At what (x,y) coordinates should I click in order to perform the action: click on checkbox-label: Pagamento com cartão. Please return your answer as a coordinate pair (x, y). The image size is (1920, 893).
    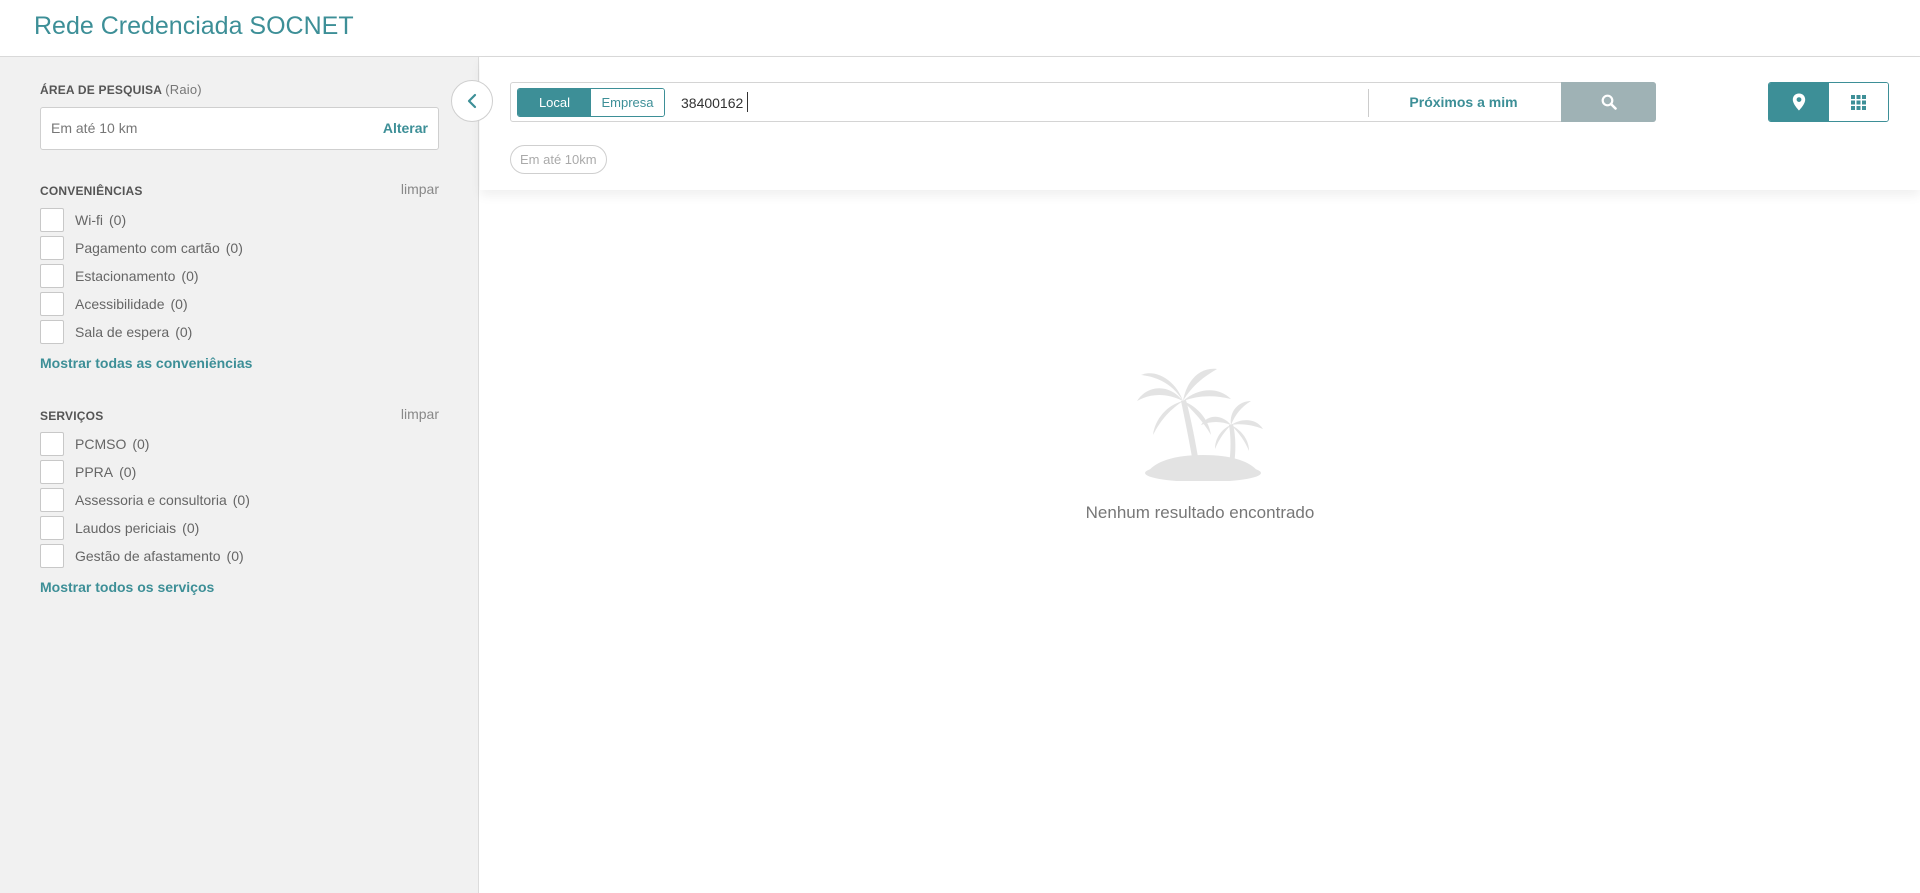
    Looking at the image, I should click on (147, 248).